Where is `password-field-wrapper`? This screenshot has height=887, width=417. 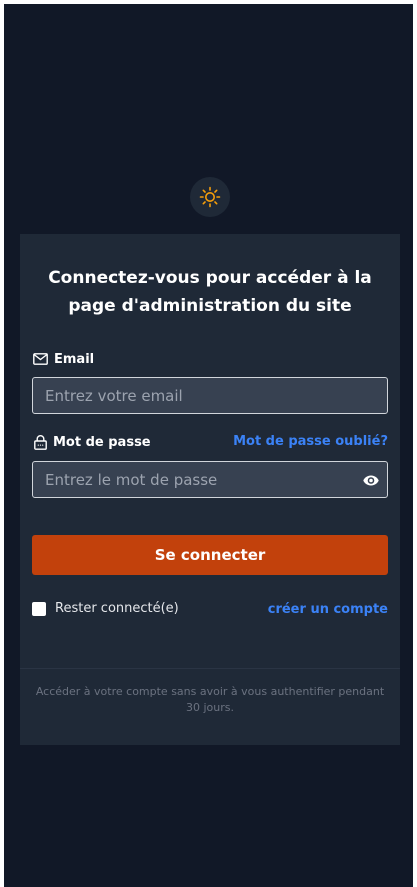
password-field-wrapper is located at coordinates (210, 479).